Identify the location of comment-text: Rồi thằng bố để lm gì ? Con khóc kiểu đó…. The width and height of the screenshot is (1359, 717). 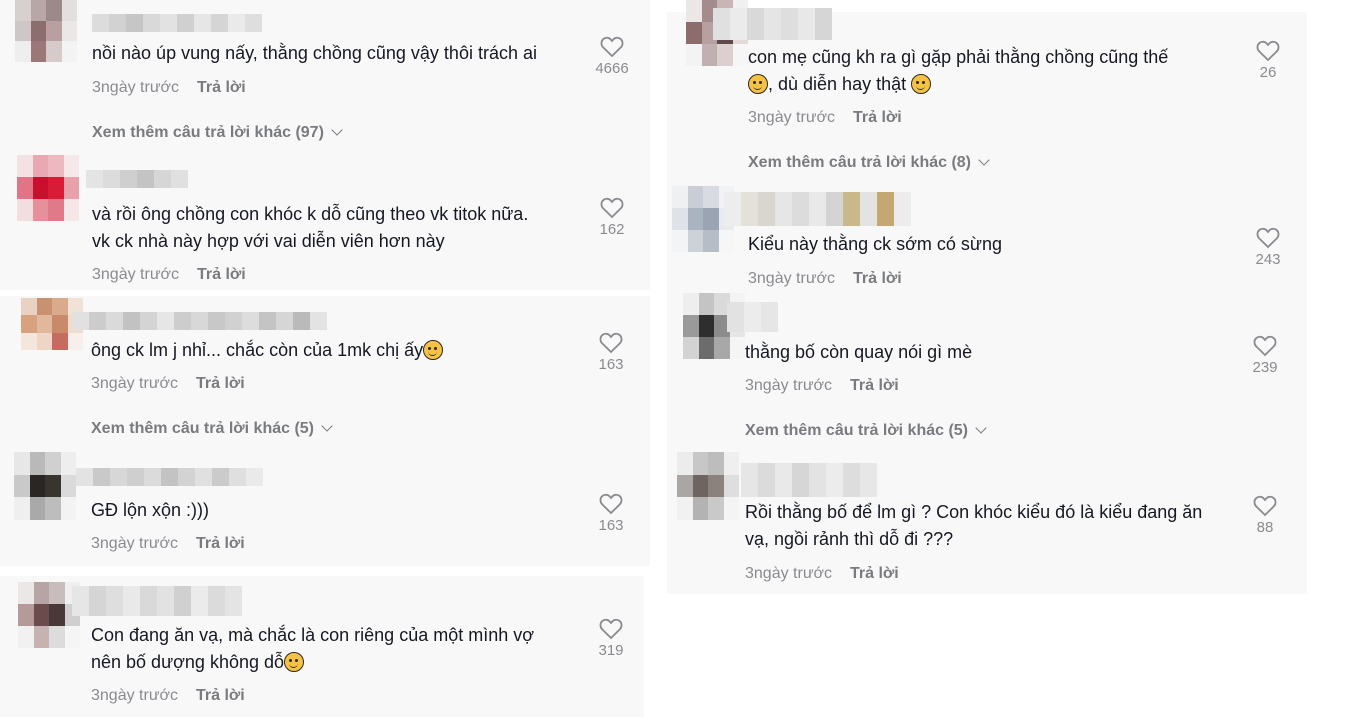
(974, 512).